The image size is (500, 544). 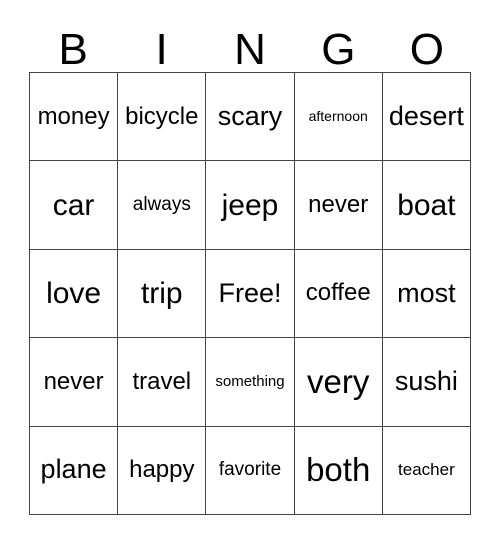 I want to click on bingo-cell-b1: money, so click(x=74, y=117).